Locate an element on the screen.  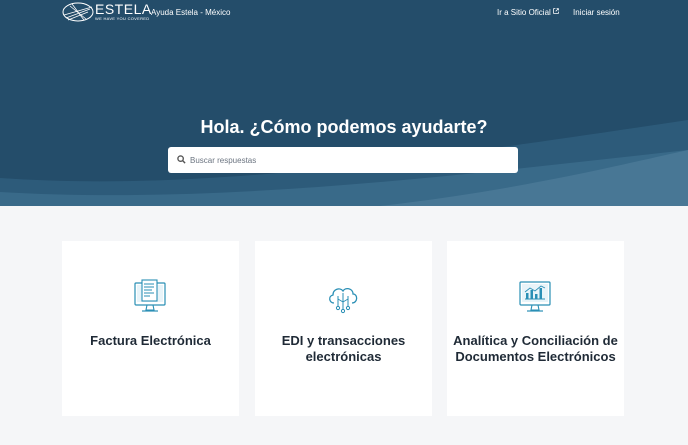
category-title: Factura Electrónica is located at coordinates (150, 340).